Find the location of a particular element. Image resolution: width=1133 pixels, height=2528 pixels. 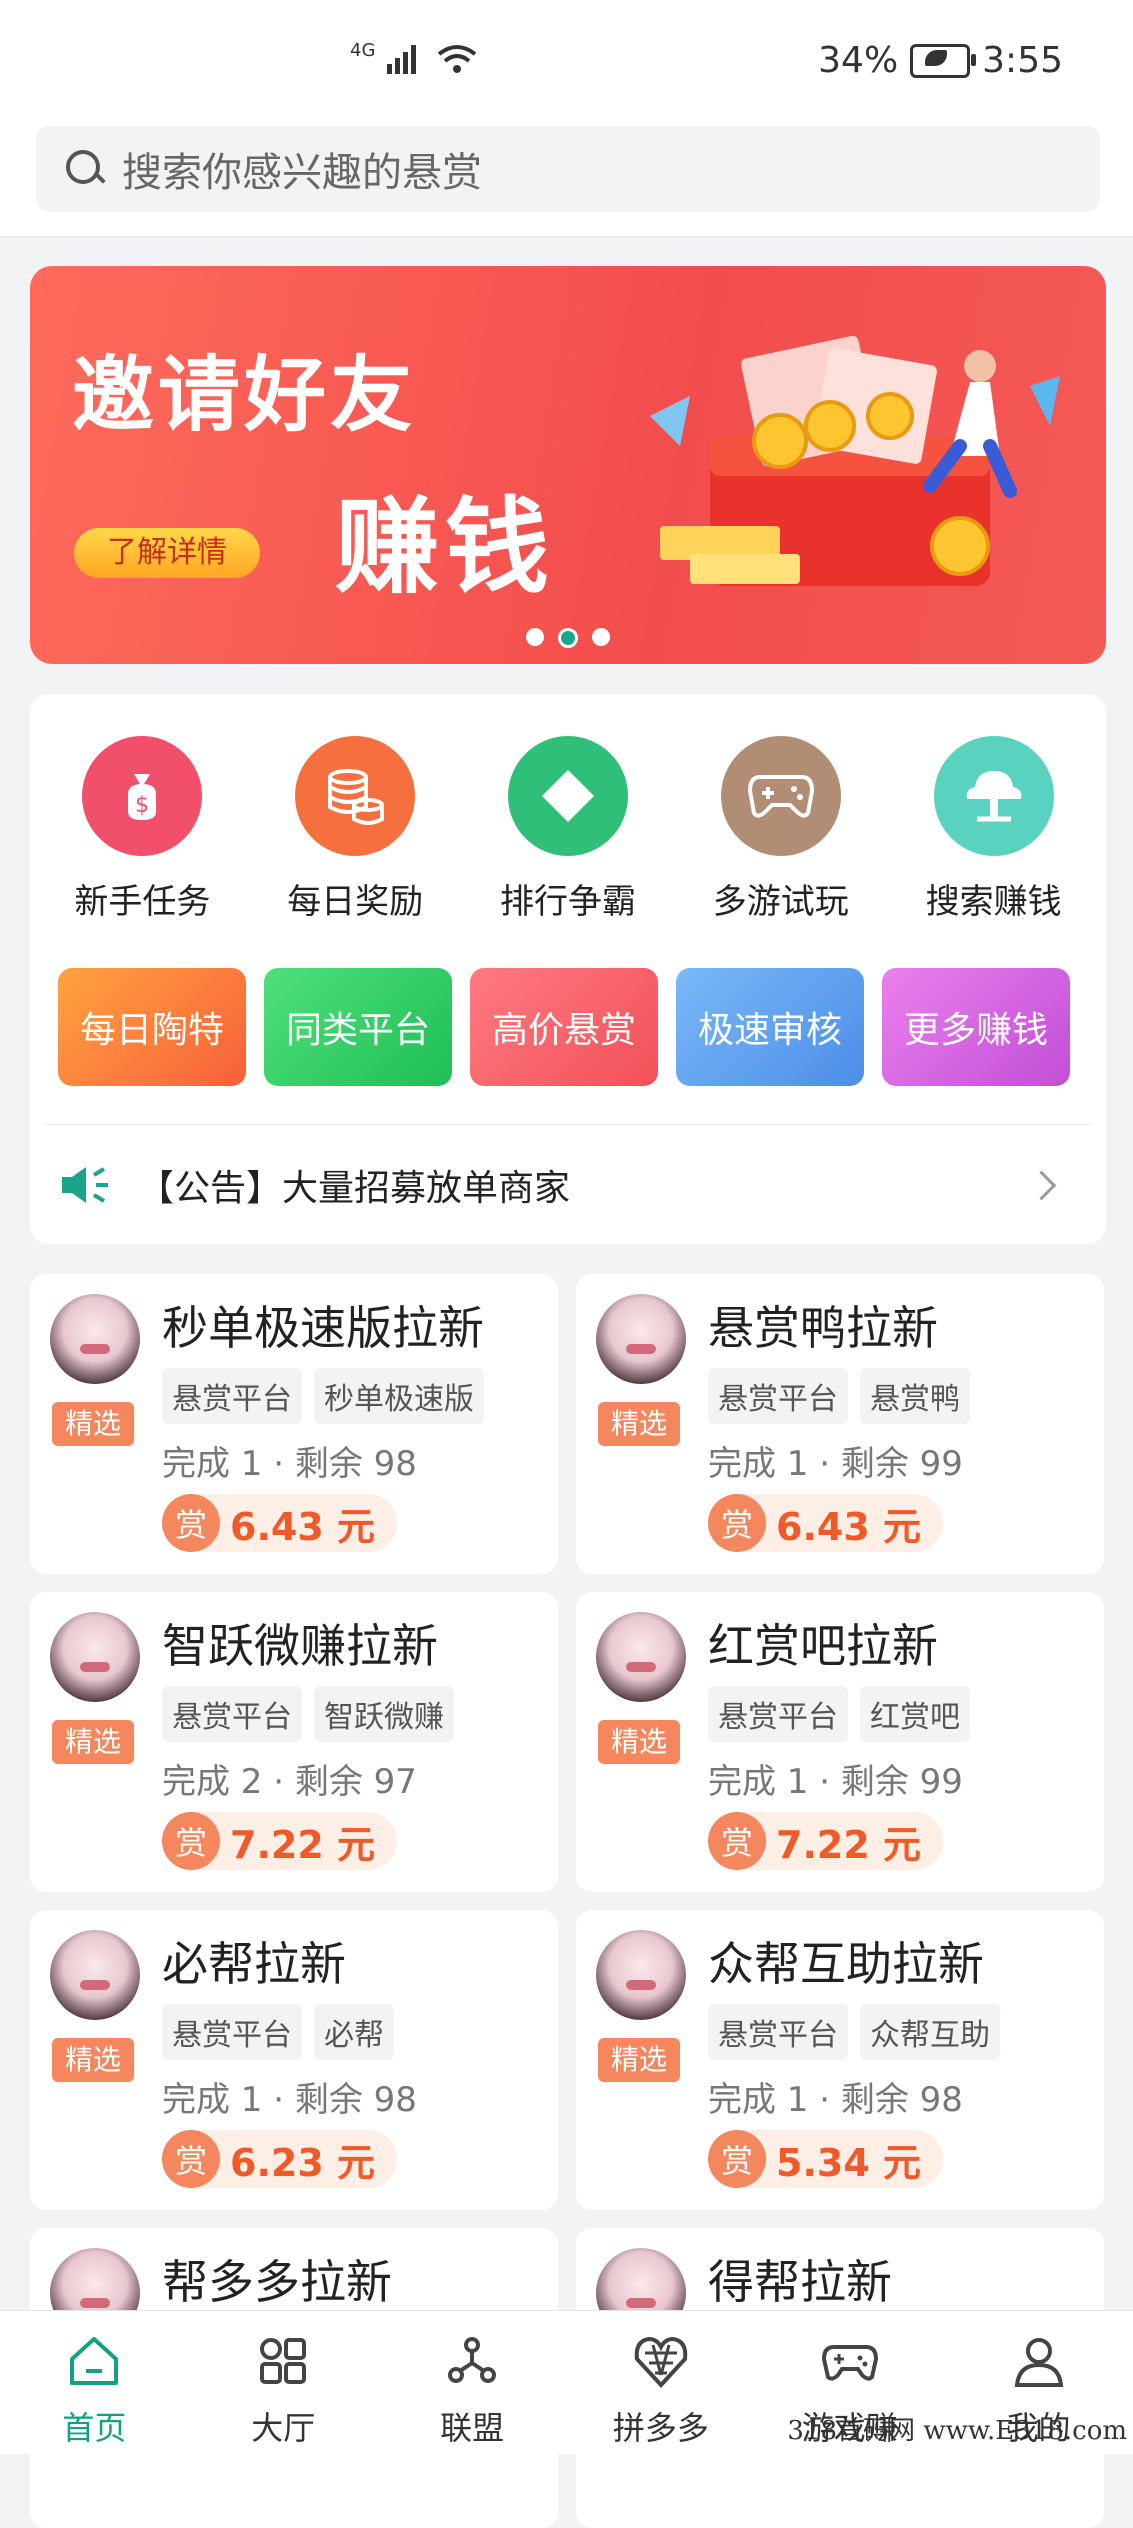

task-tag: 秒单极速版 is located at coordinates (399, 1396).